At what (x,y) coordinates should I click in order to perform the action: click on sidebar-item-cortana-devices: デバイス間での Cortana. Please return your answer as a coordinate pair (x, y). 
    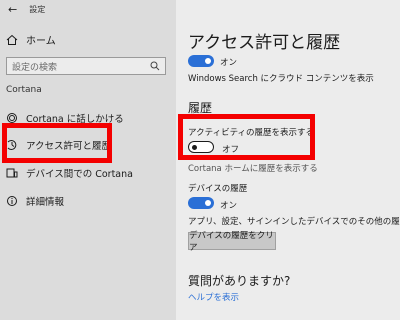
    Looking at the image, I should click on (69, 173).